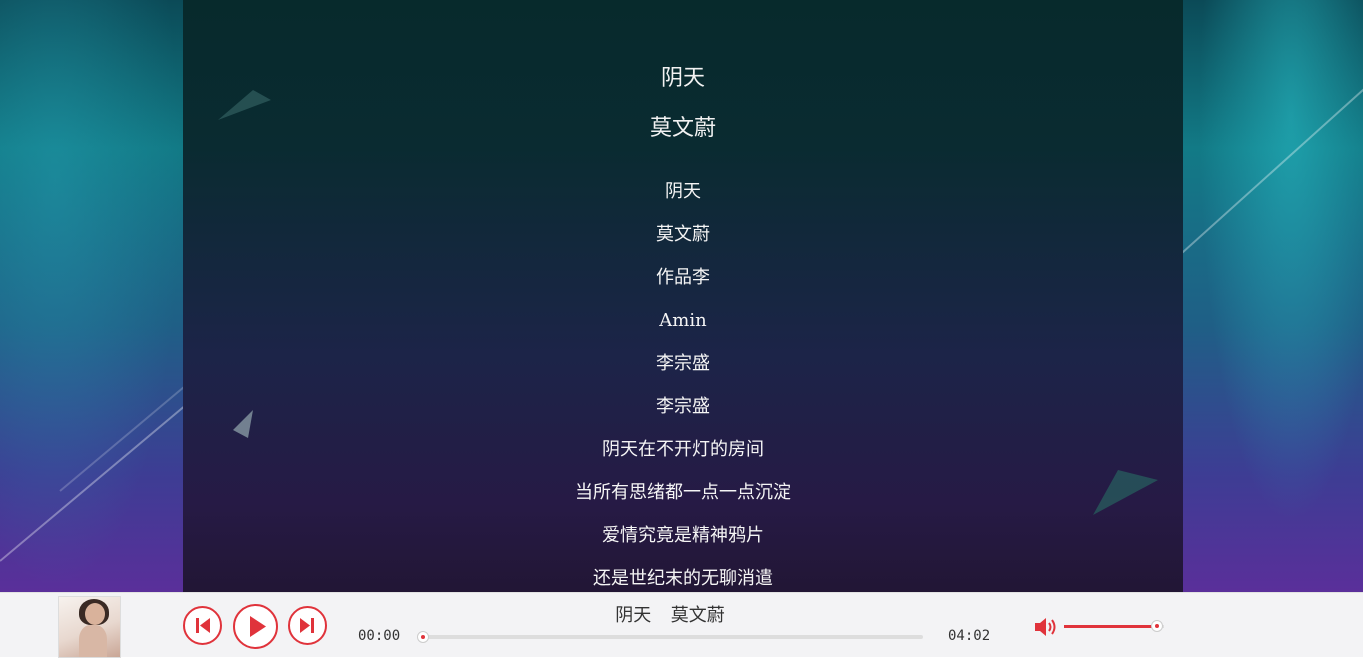 The height and width of the screenshot is (658, 1363). I want to click on play-button, so click(255, 626).